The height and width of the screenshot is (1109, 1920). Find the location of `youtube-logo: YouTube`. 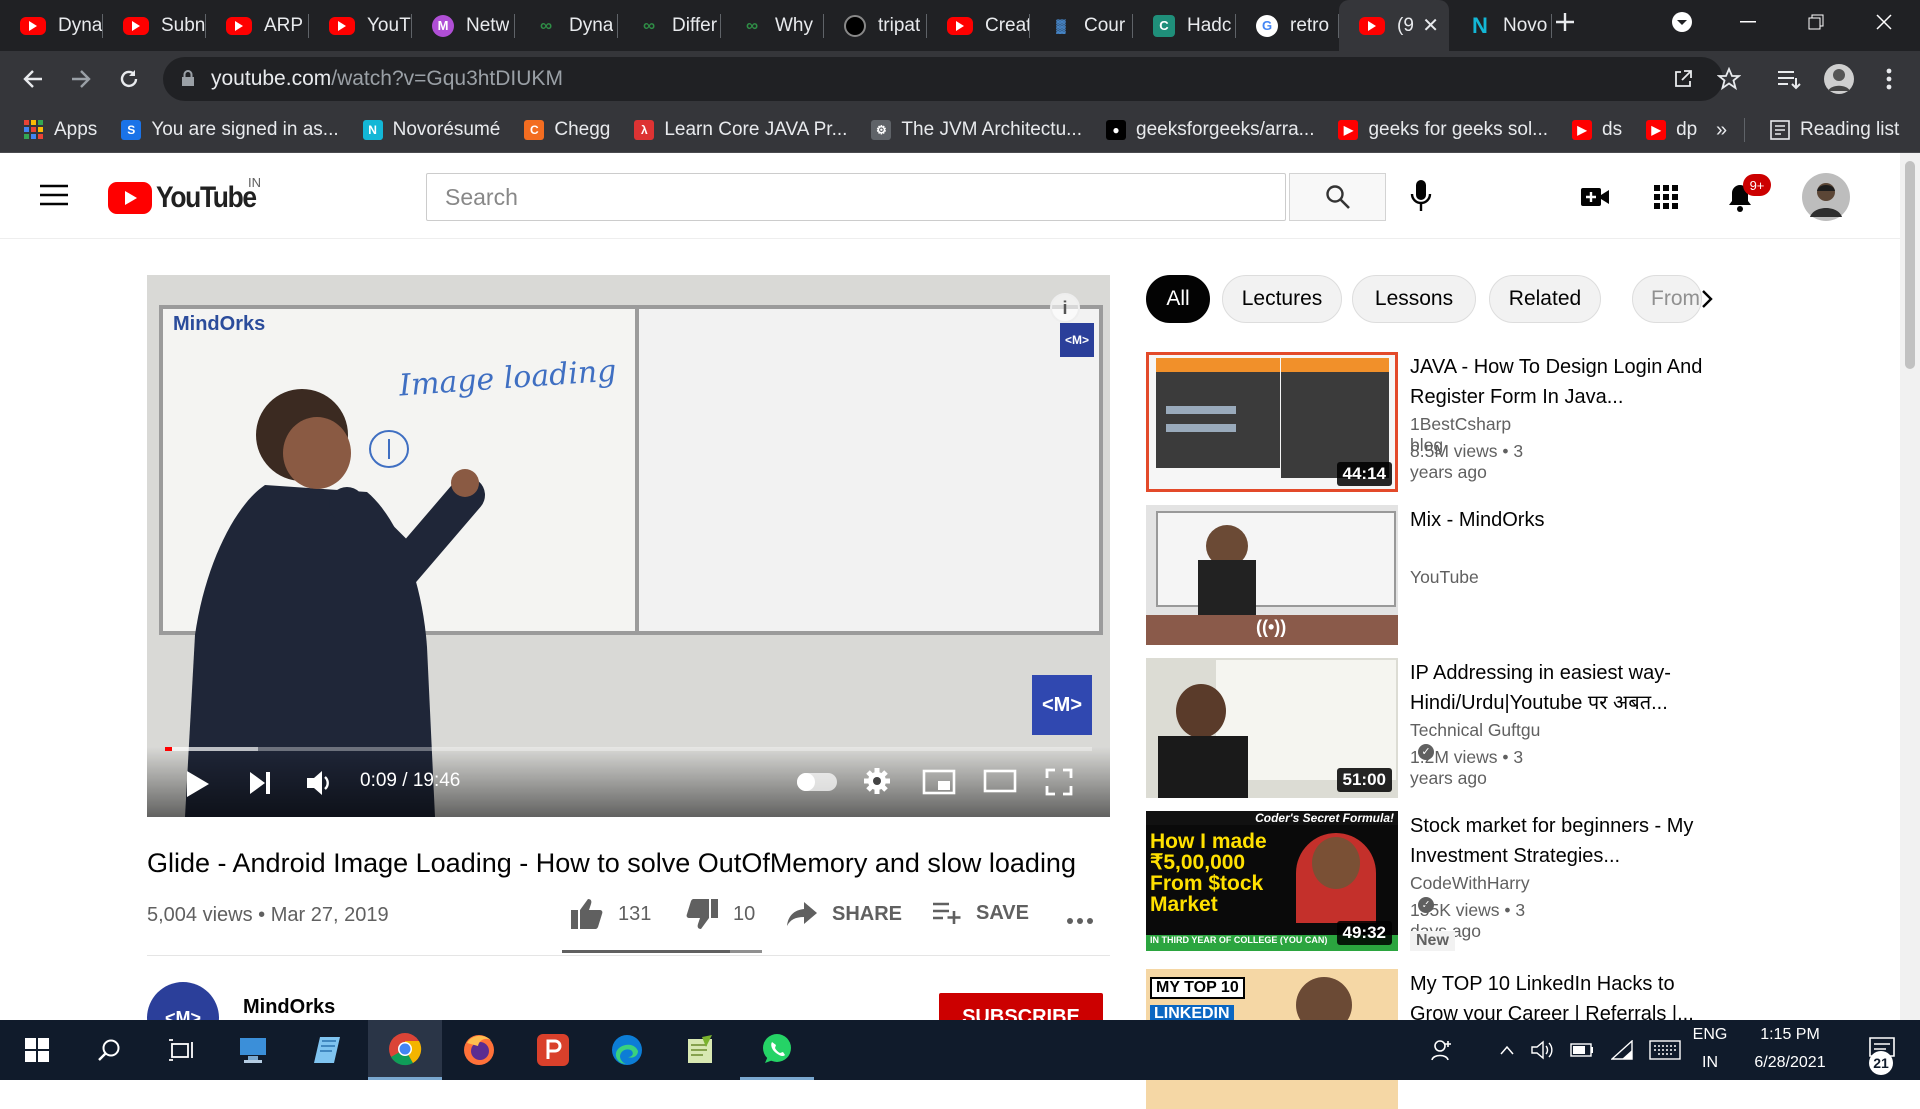

youtube-logo: YouTube is located at coordinates (188, 198).